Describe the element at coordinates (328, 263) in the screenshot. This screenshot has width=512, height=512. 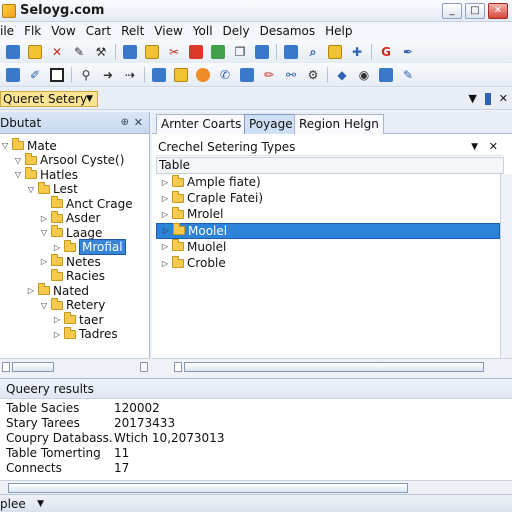
I see `list-item: ▷ Croble` at that location.